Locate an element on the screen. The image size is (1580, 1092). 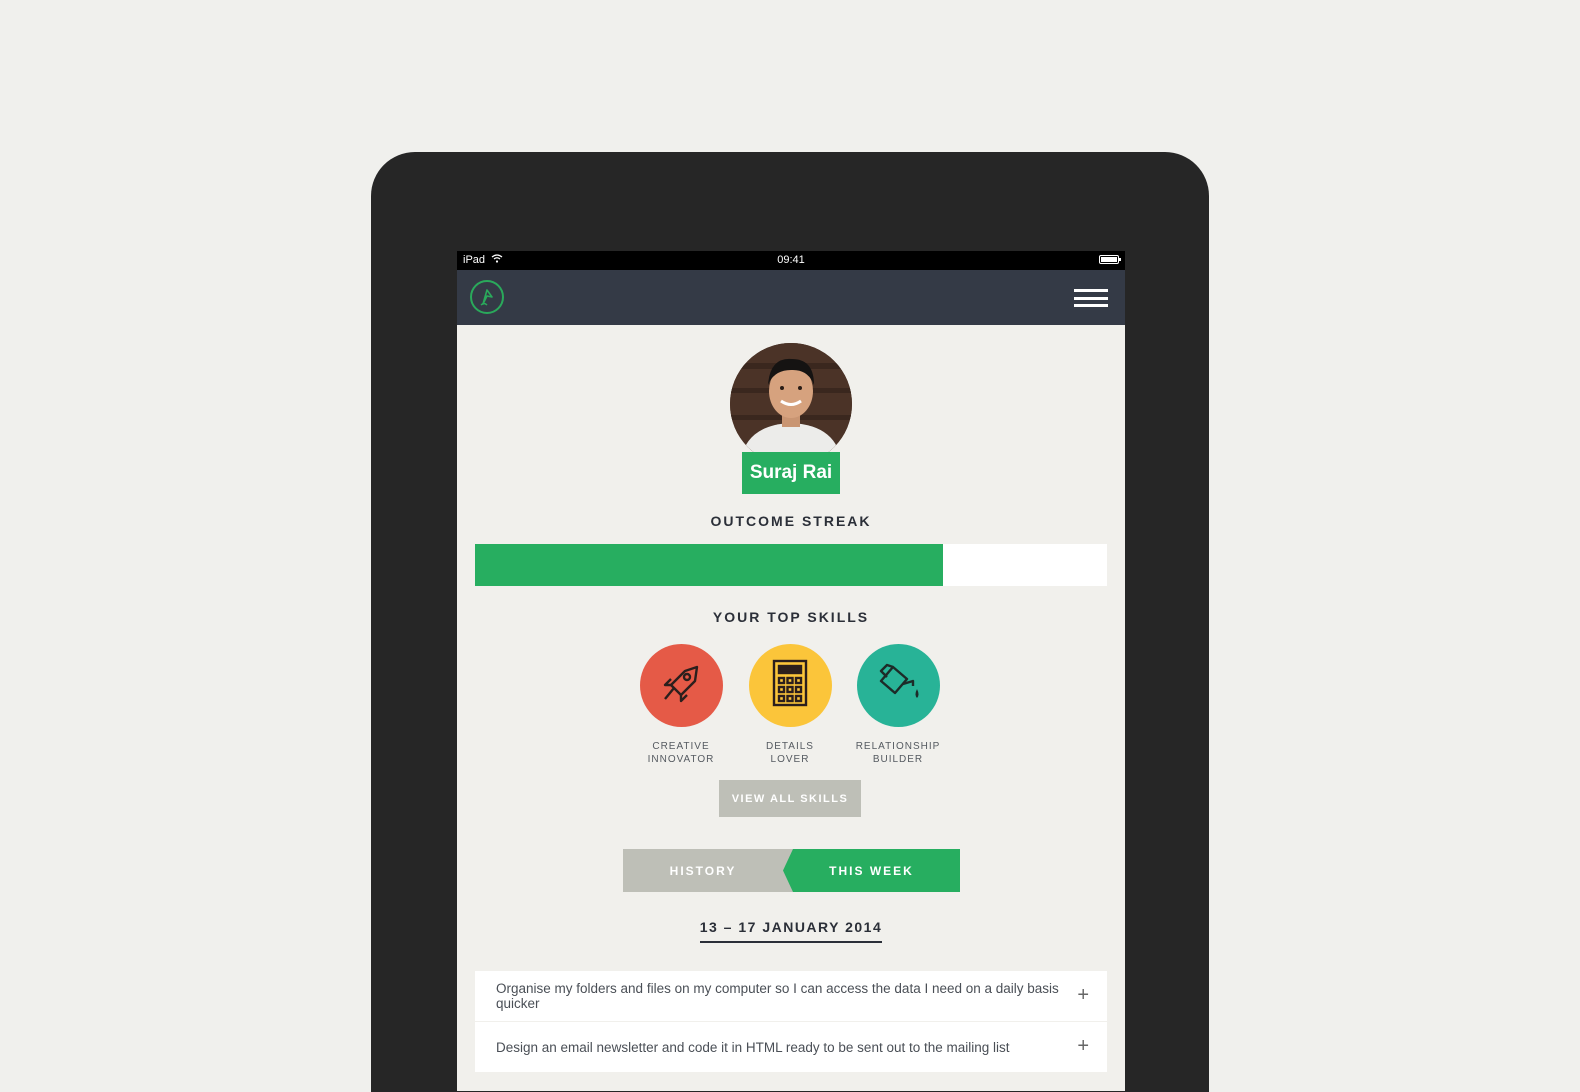
calculator-icon is located at coordinates (790, 685).